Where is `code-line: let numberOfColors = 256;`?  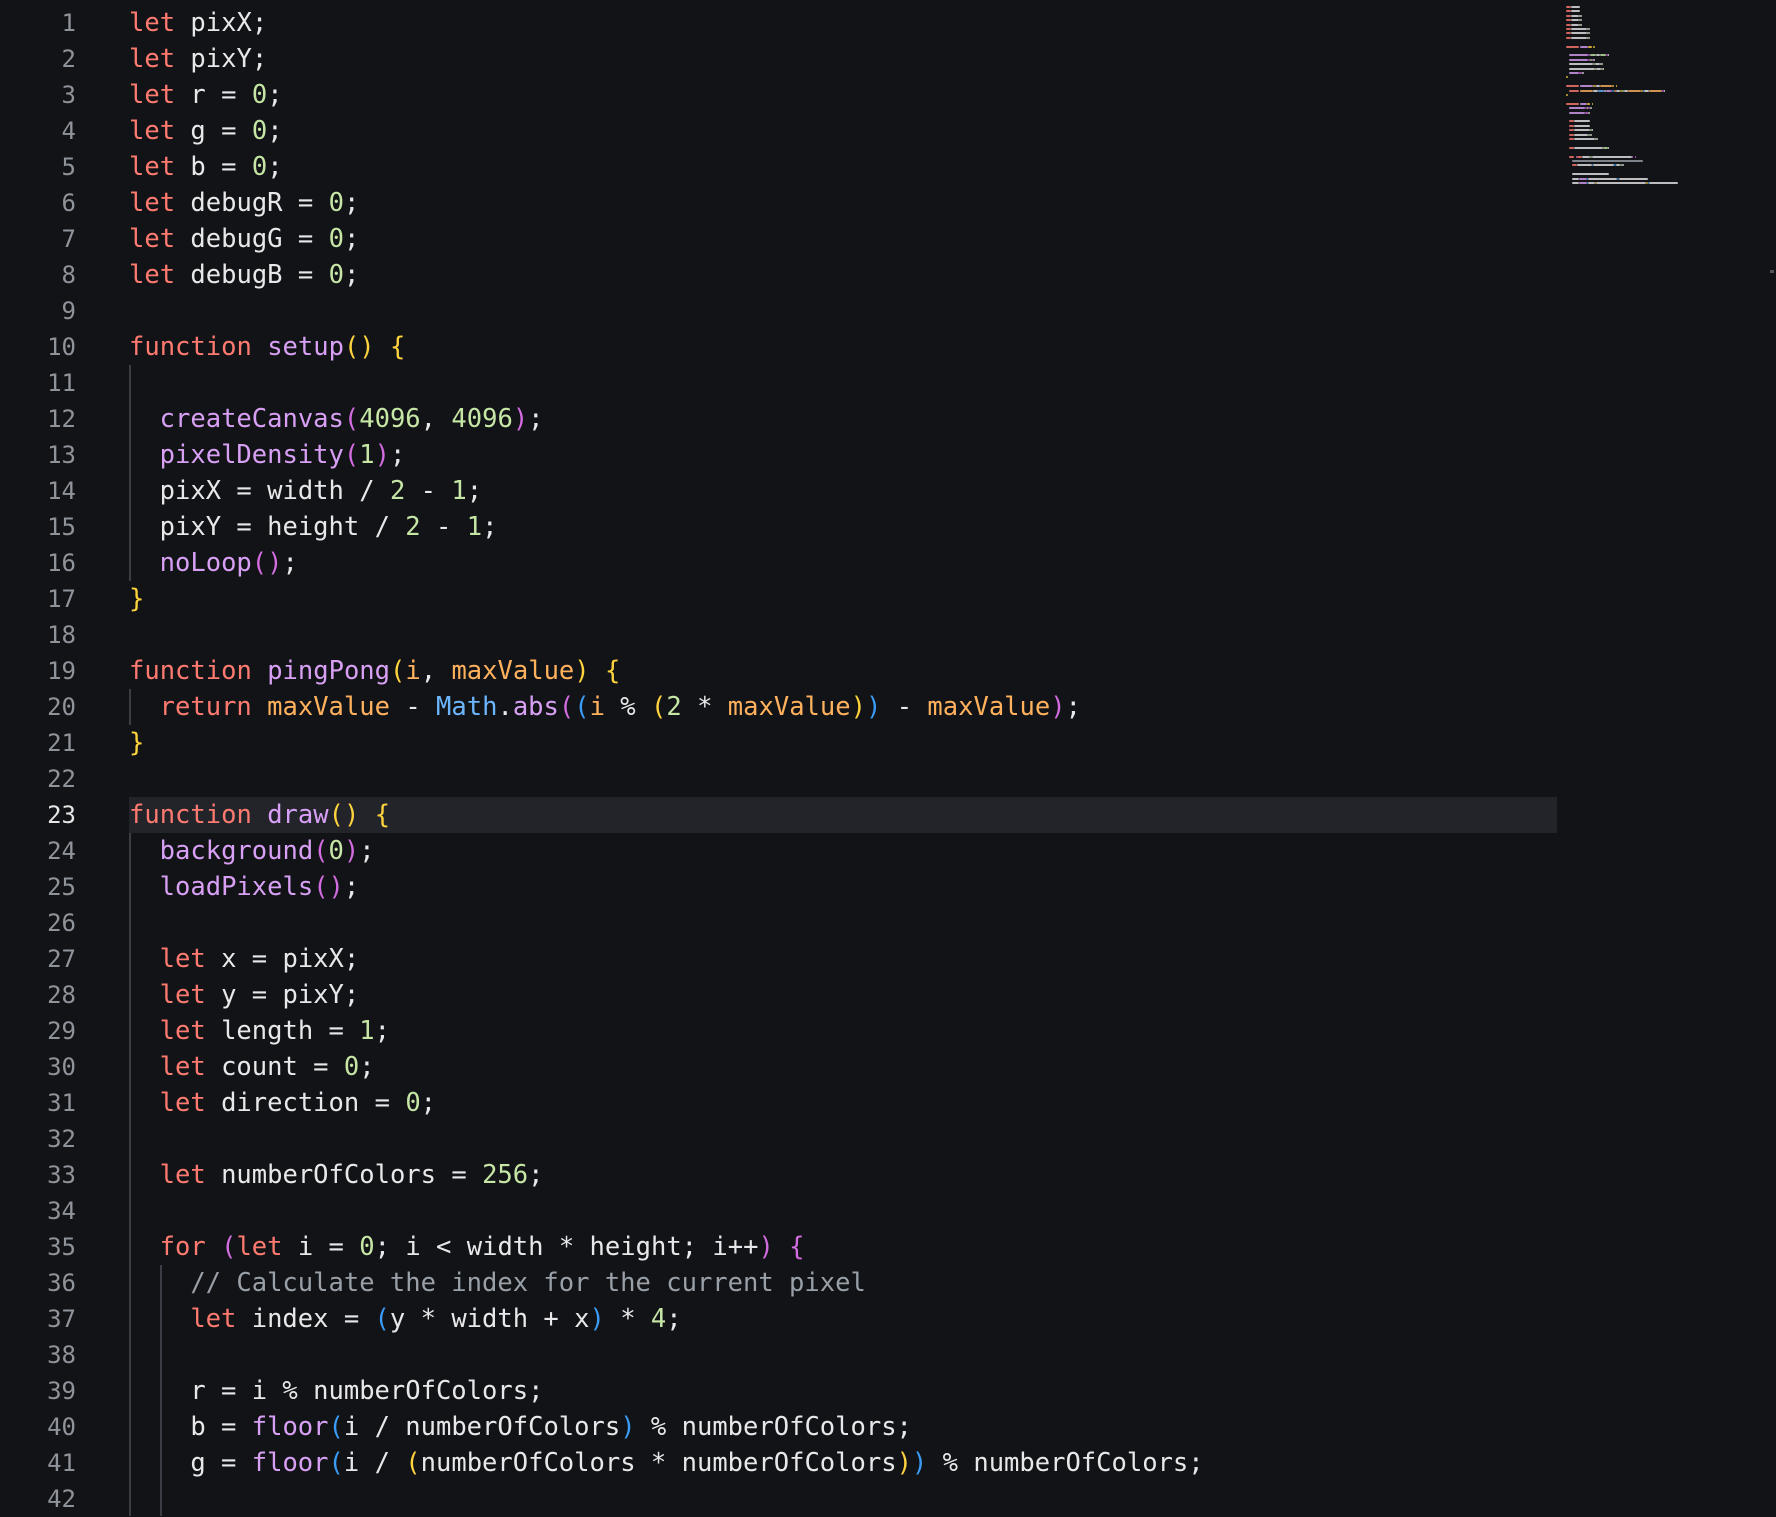 code-line: let numberOfColors = 256; is located at coordinates (352, 1175).